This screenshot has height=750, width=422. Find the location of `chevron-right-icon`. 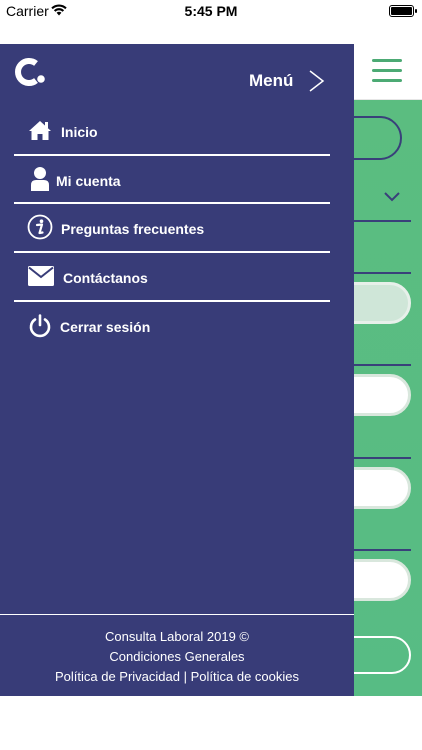

chevron-right-icon is located at coordinates (317, 81).